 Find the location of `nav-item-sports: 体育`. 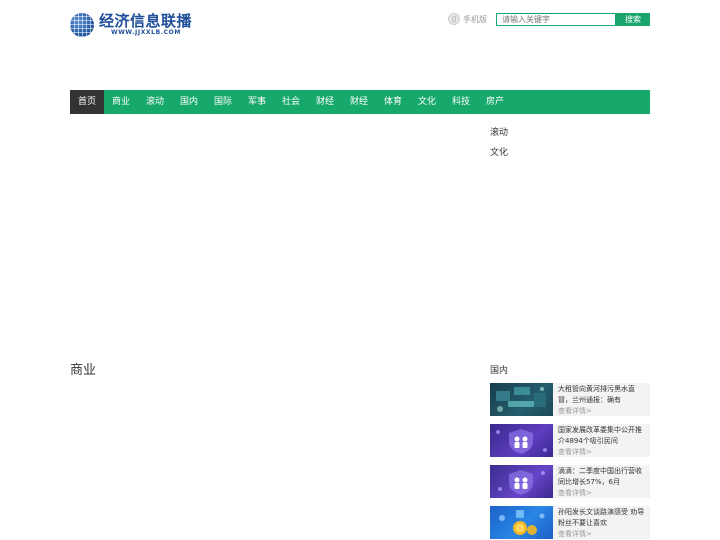

nav-item-sports: 体育 is located at coordinates (393, 102).